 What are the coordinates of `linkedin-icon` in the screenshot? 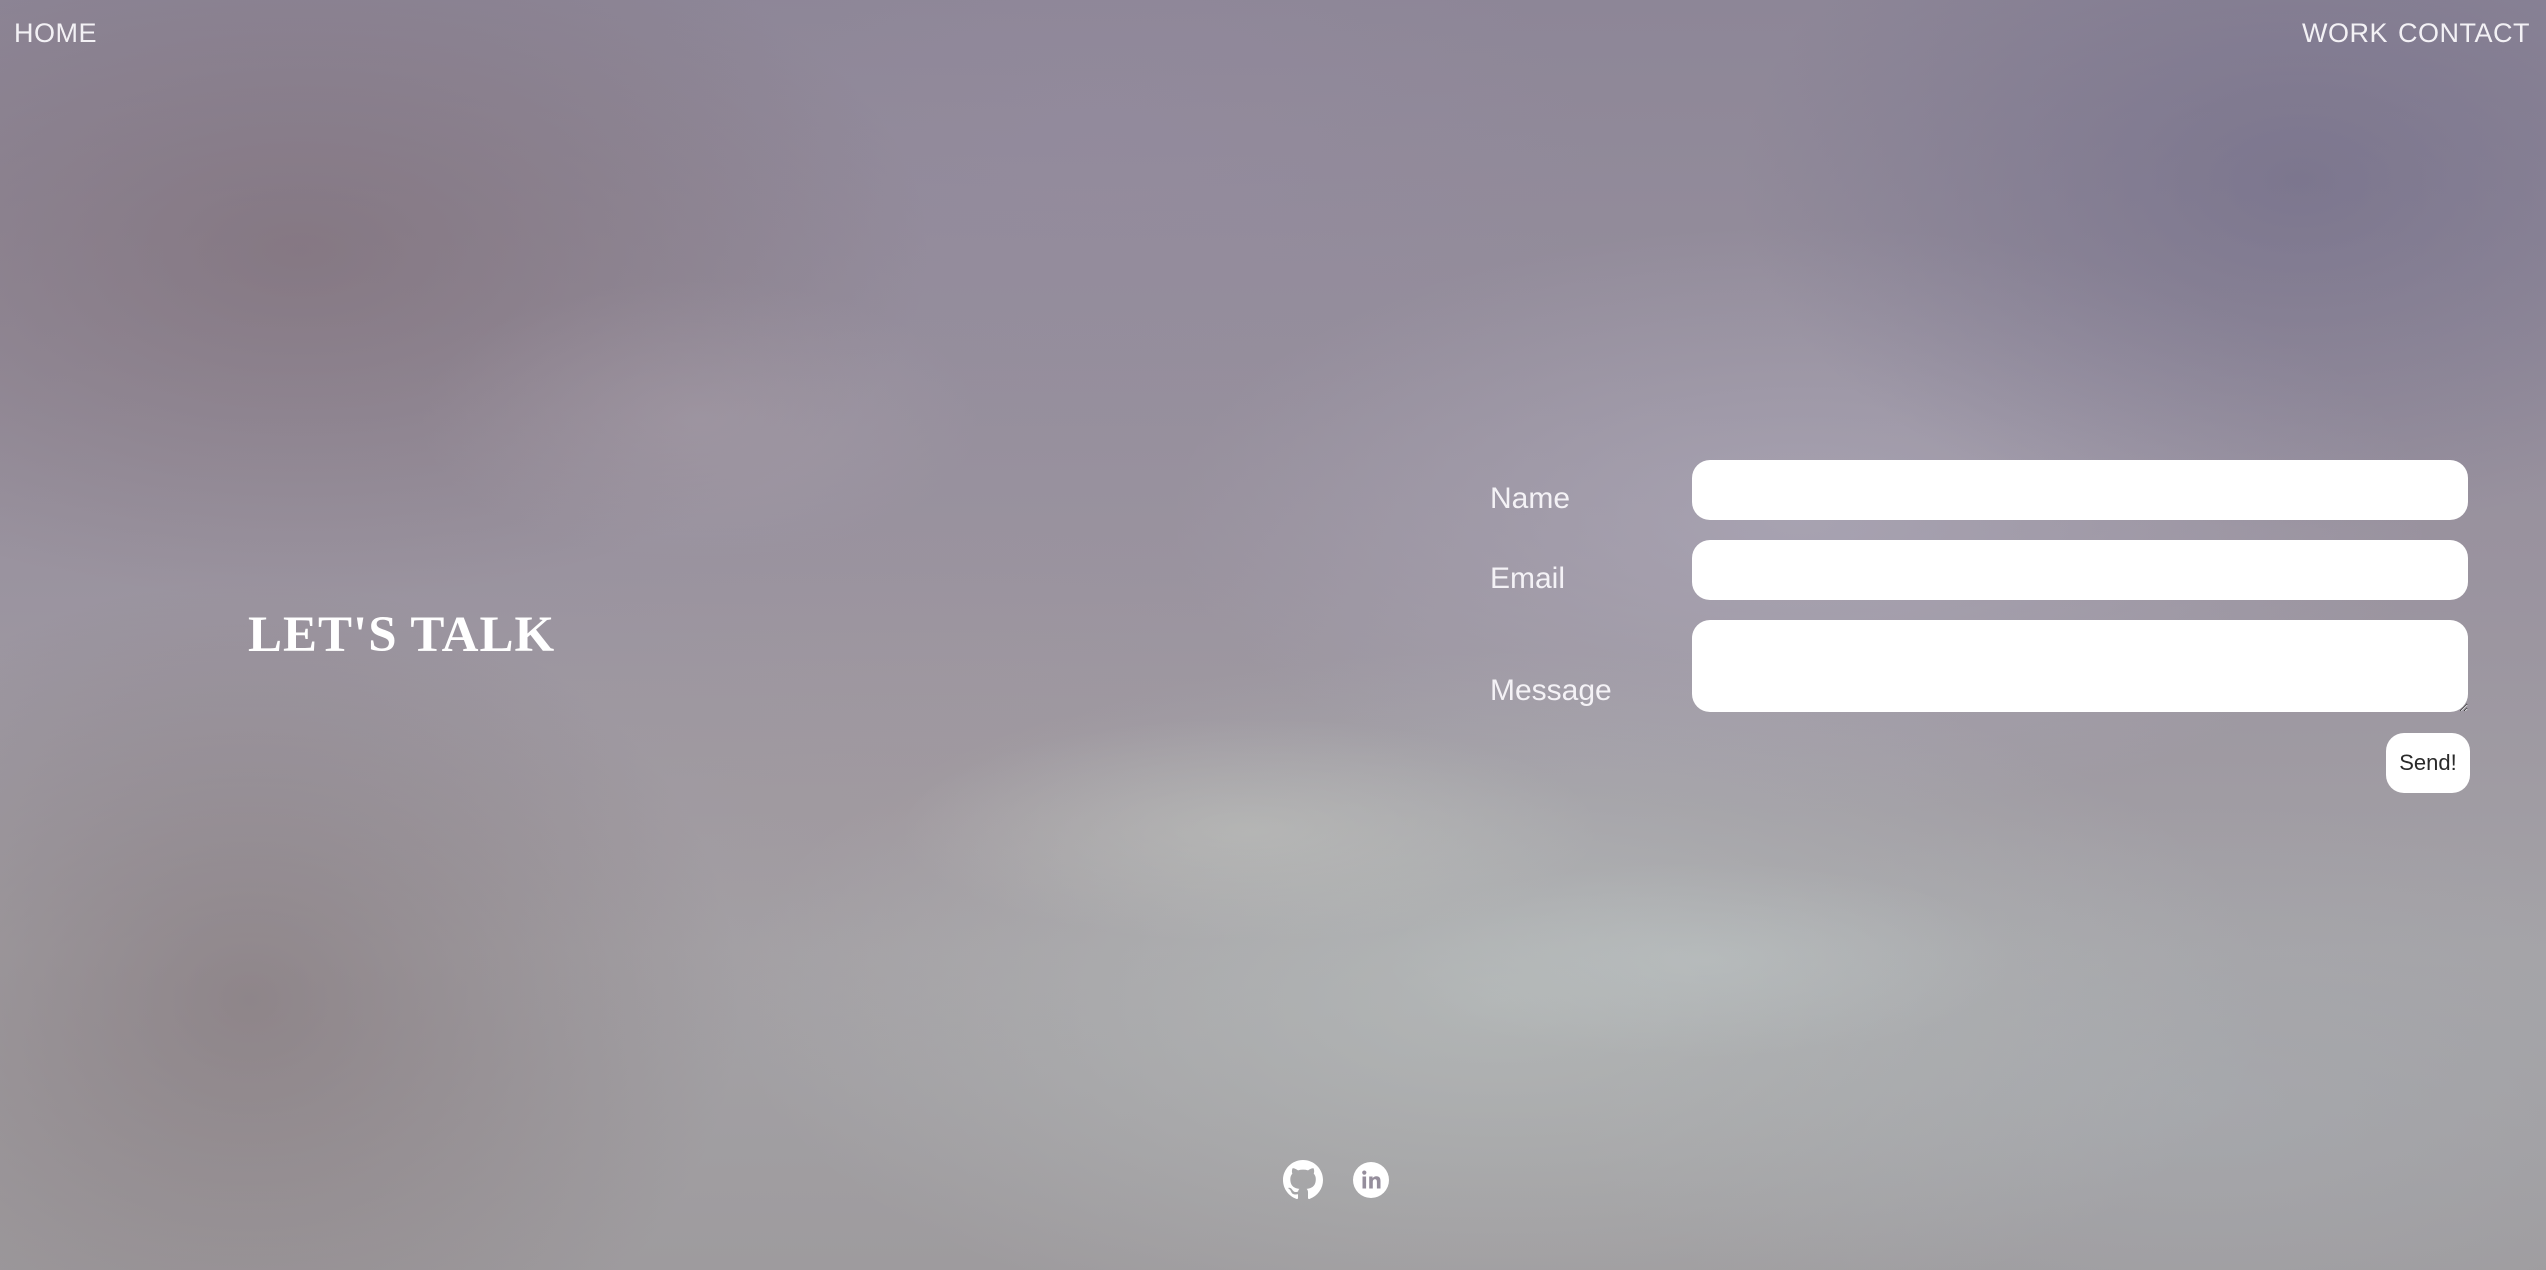 It's located at (1371, 1180).